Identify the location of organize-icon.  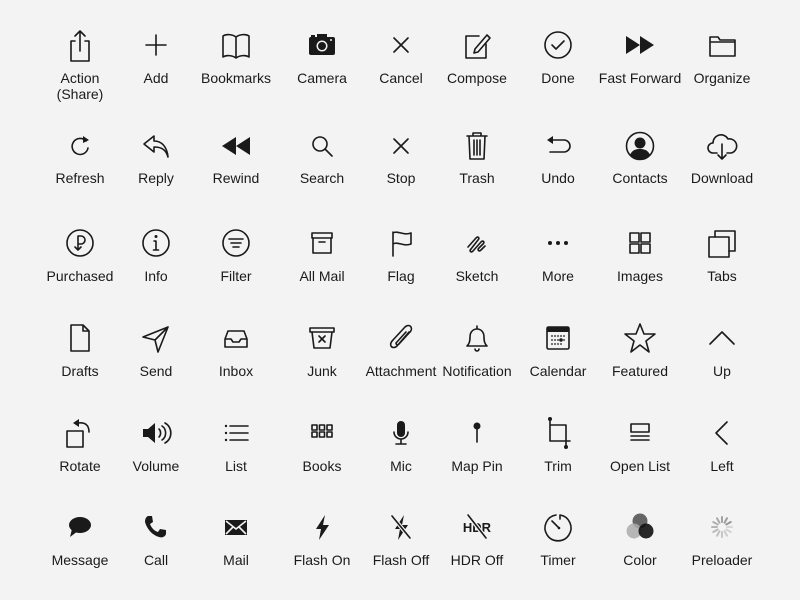
(722, 45).